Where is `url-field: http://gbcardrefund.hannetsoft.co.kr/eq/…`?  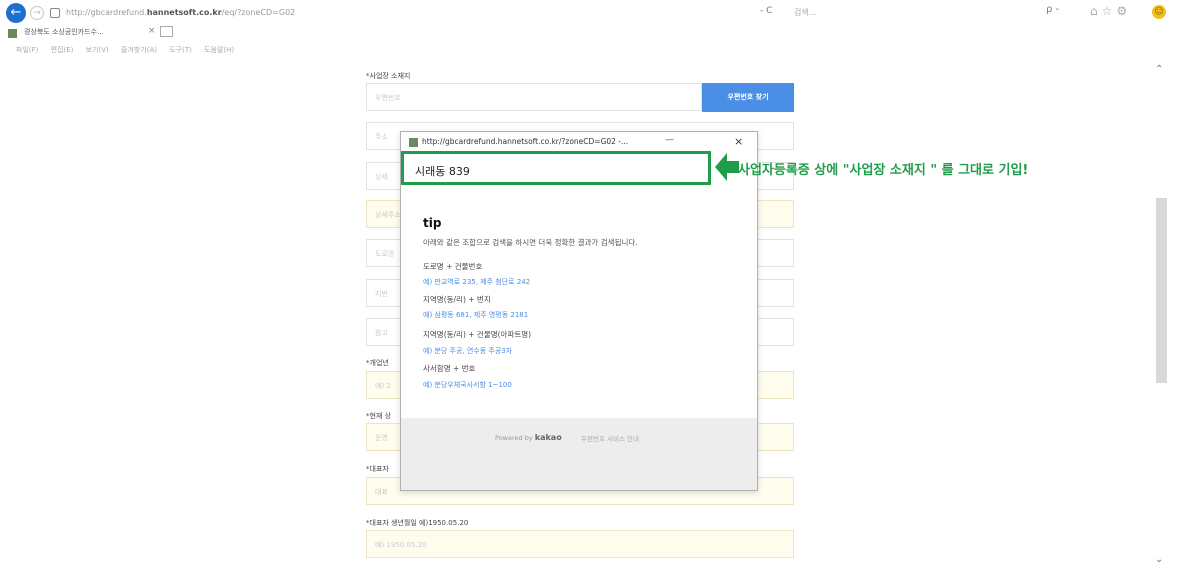
url-field: http://gbcardrefund.hannetsoft.co.kr/eq/… is located at coordinates (426, 12).